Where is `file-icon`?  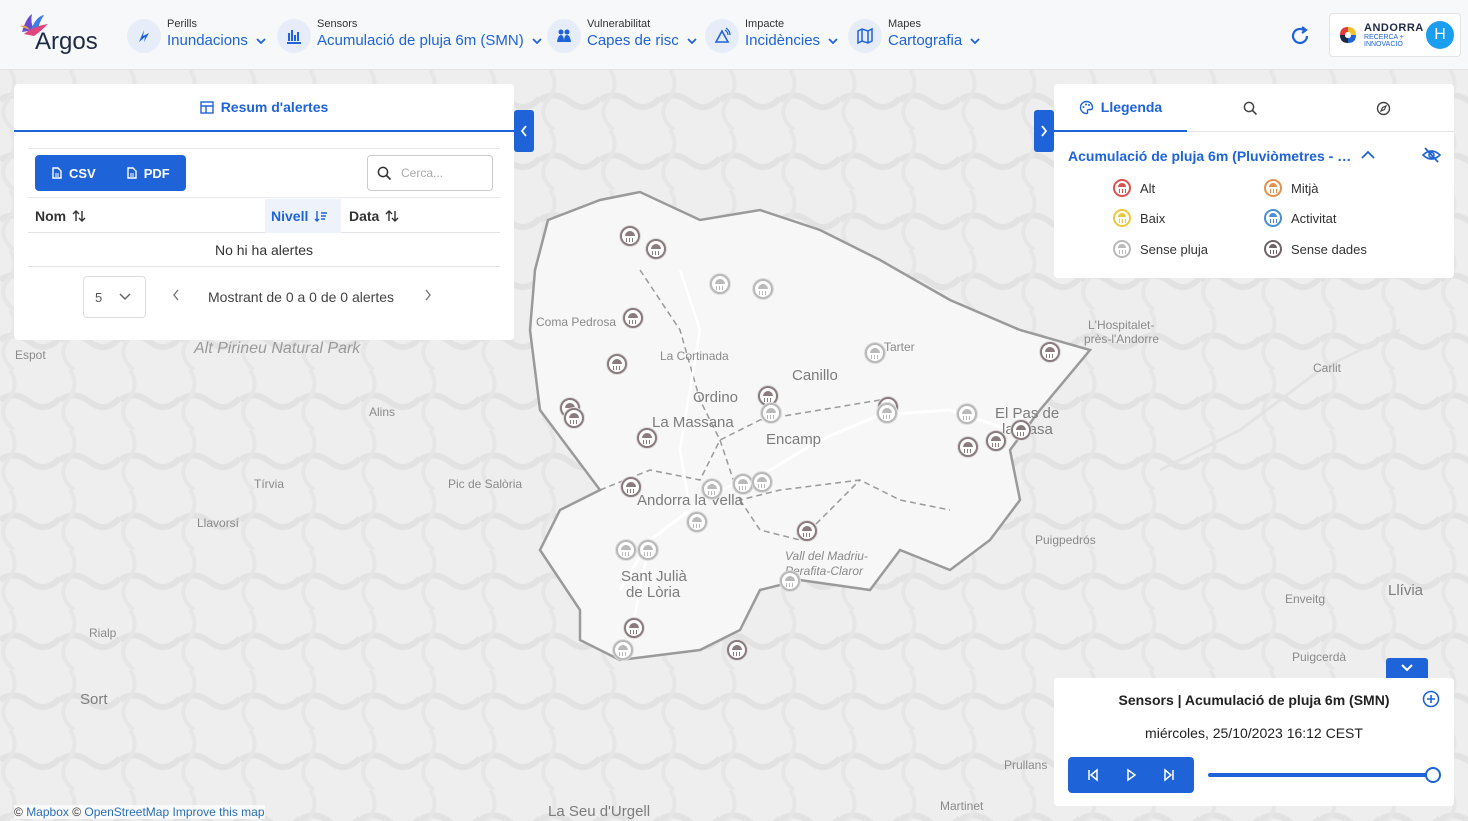
file-icon is located at coordinates (132, 173).